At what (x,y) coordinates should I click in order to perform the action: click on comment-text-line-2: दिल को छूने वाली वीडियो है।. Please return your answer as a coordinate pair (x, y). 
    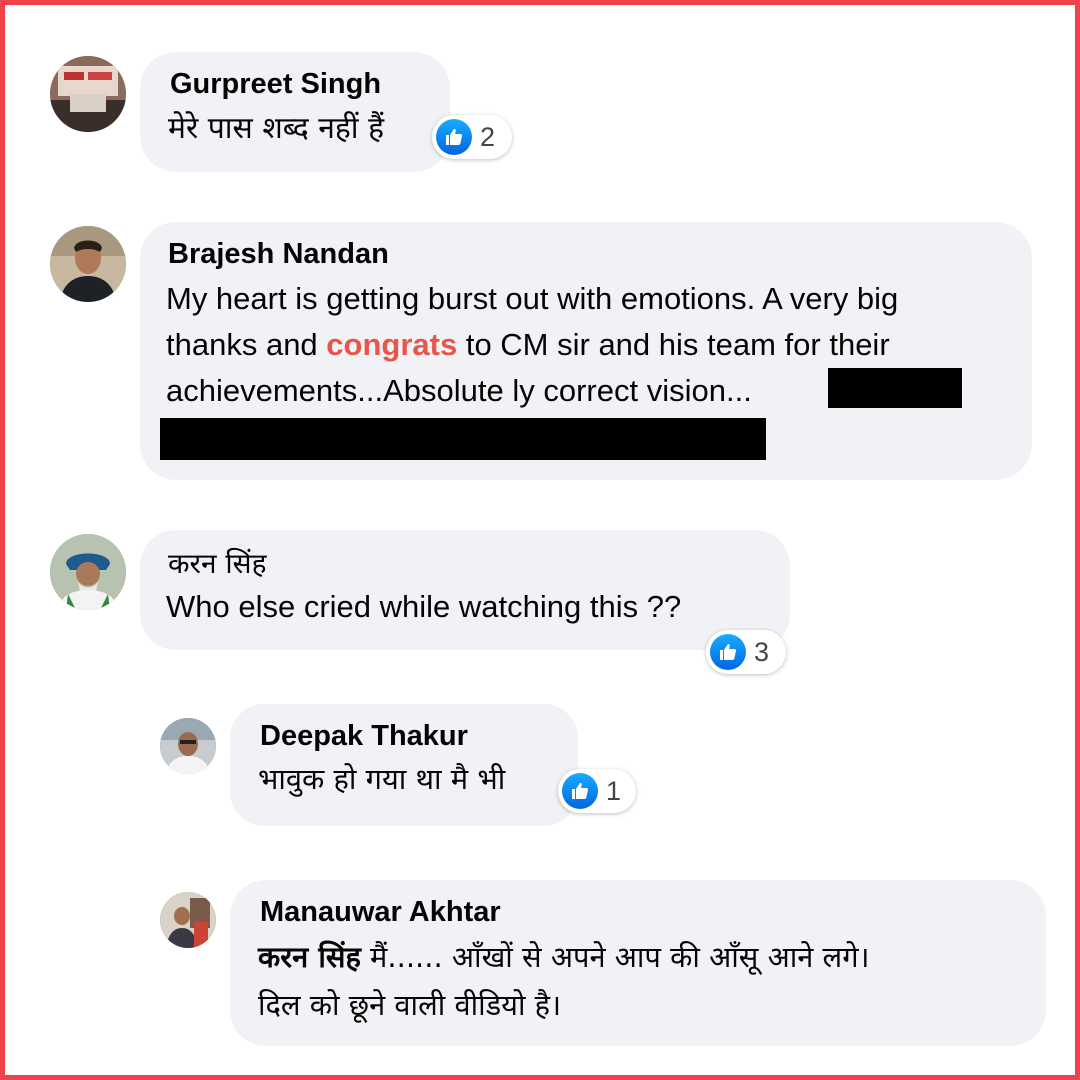
    Looking at the image, I should click on (410, 1005).